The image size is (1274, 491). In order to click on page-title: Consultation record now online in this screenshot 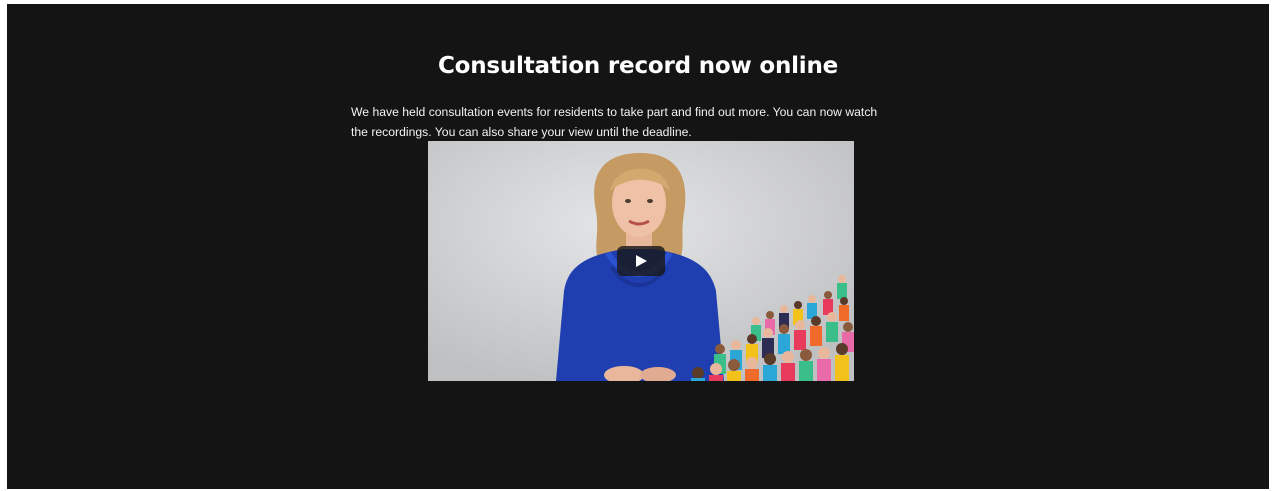, I will do `click(638, 66)`.